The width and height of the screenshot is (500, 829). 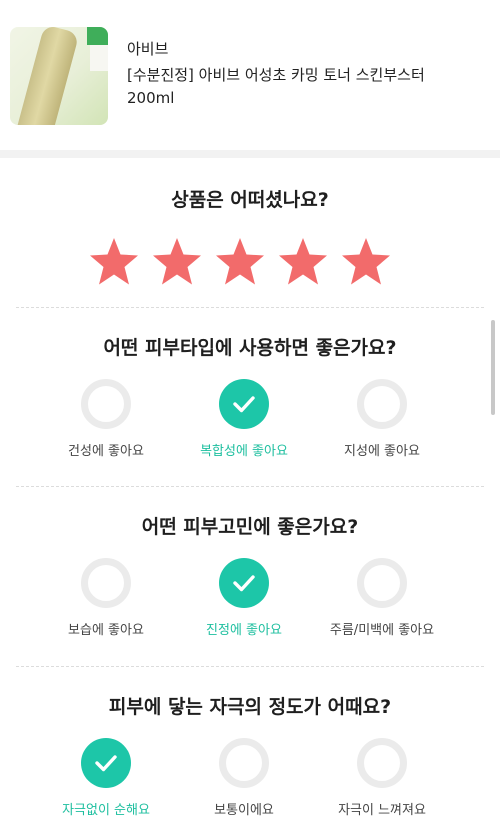 I want to click on product-label-sticker, so click(x=99, y=58).